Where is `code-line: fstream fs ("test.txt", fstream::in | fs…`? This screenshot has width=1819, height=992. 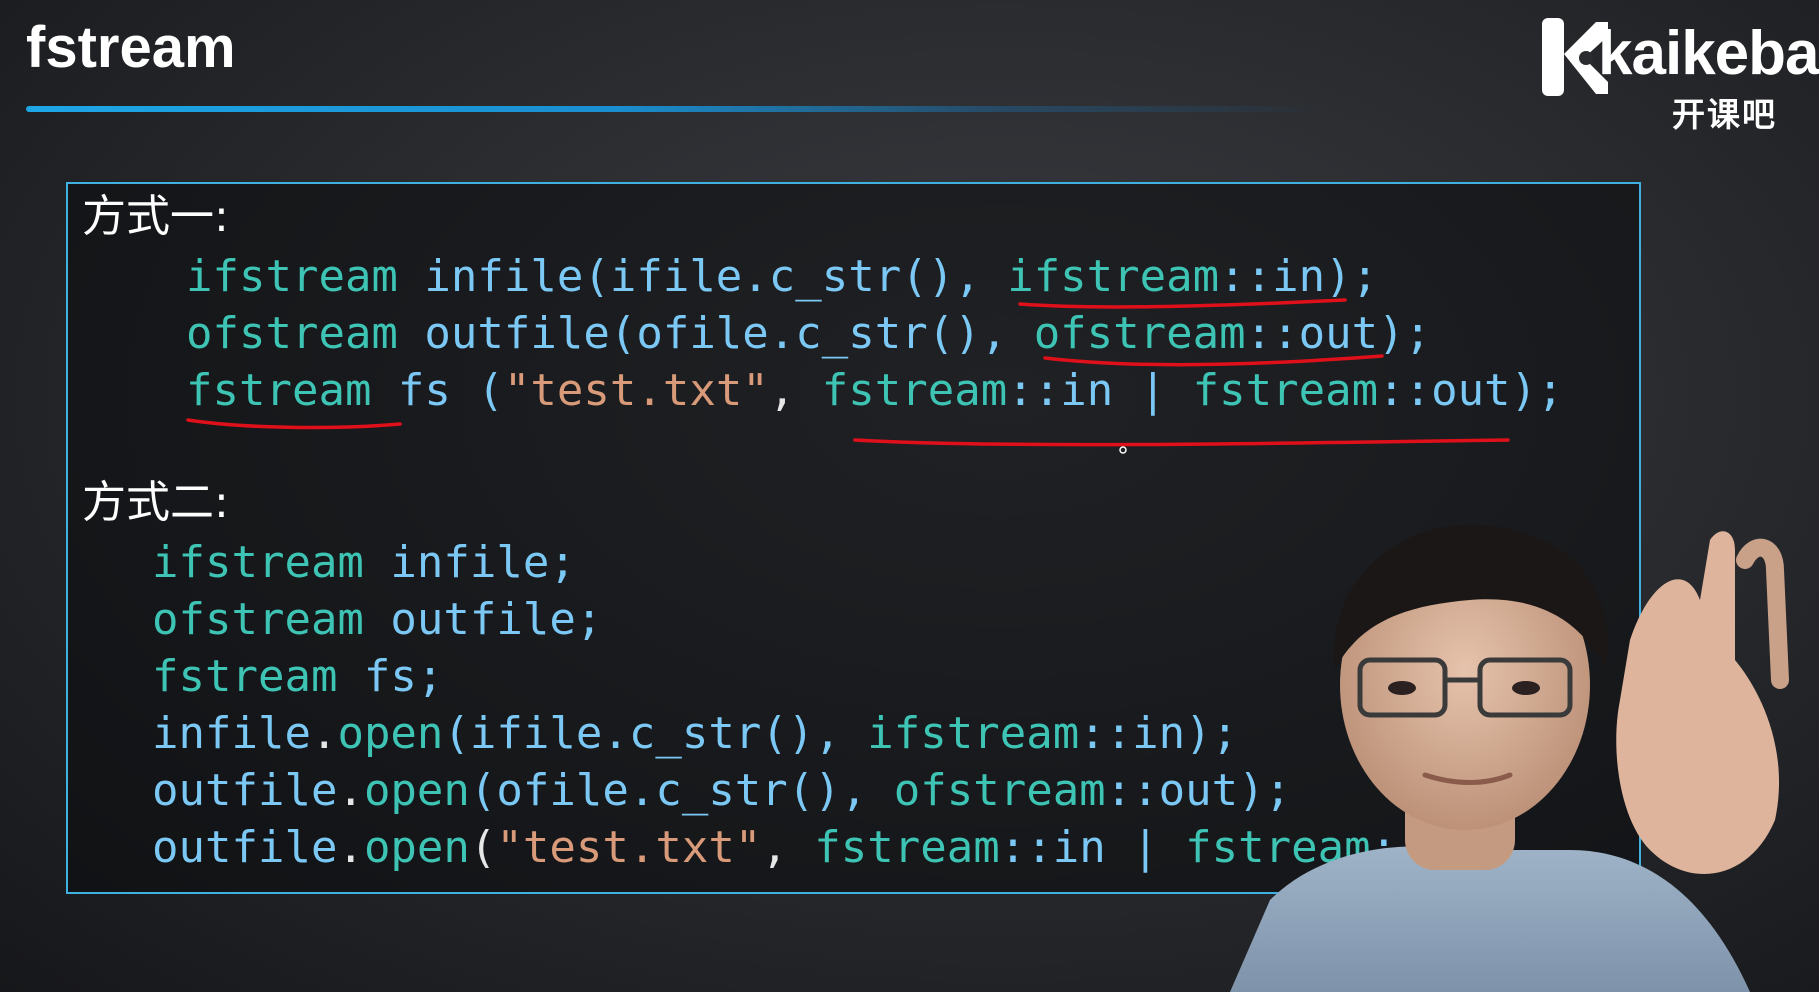
code-line: fstream fs ("test.txt", fstream::in | fs… is located at coordinates (875, 391).